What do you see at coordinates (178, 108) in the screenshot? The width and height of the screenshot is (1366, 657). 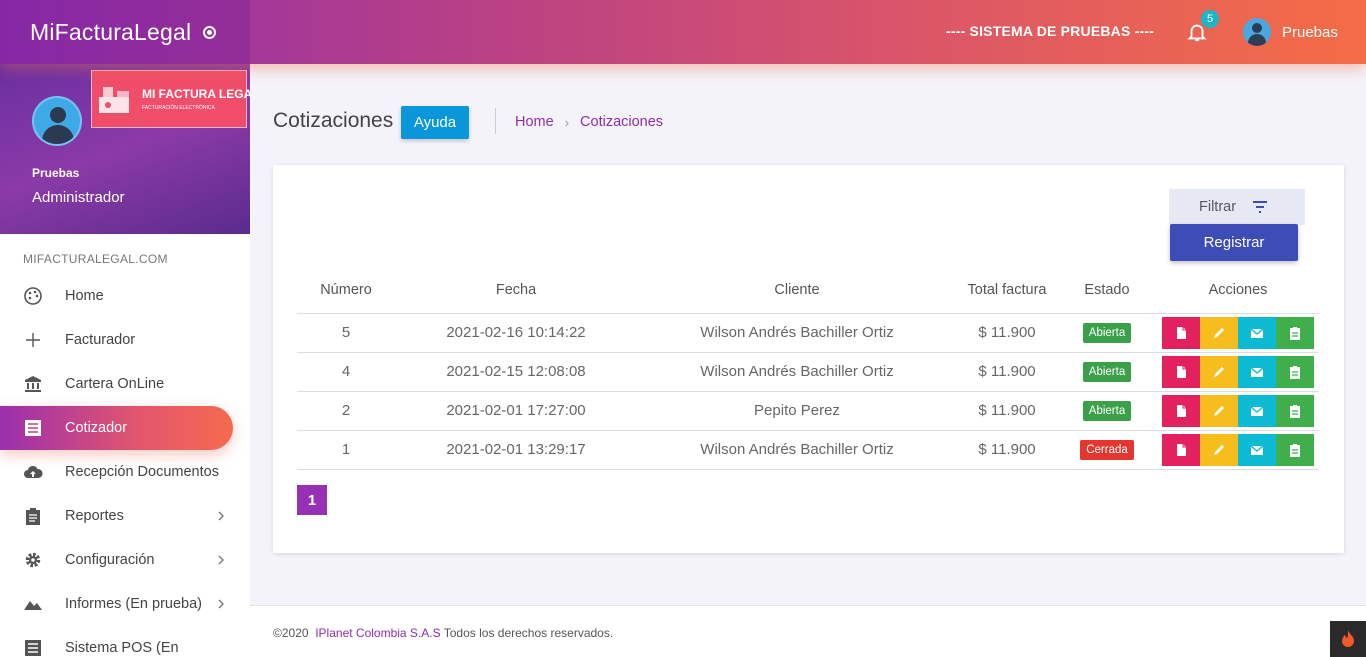 I see `logo-subtitle: FACTURACIÓN ELECTRÓNICA` at bounding box center [178, 108].